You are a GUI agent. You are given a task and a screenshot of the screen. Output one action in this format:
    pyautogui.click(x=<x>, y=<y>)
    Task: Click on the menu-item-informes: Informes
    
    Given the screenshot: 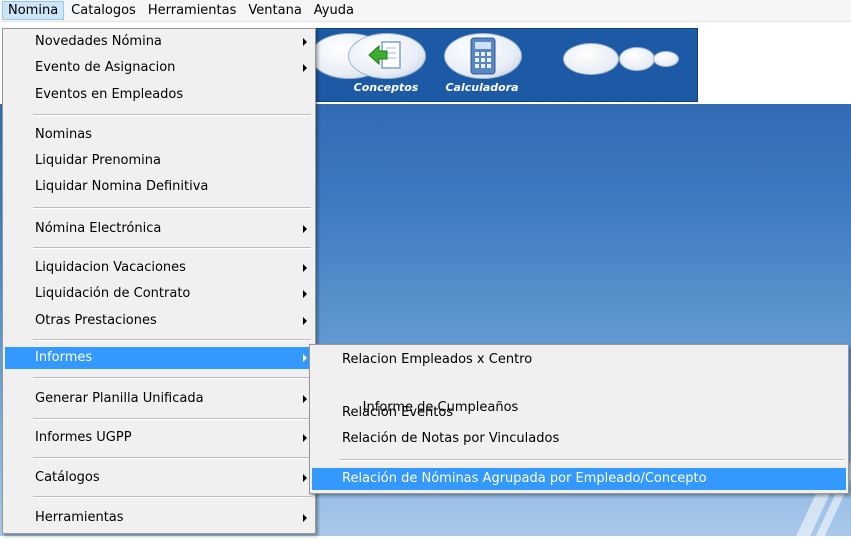 What is the action you would take?
    pyautogui.click(x=159, y=358)
    